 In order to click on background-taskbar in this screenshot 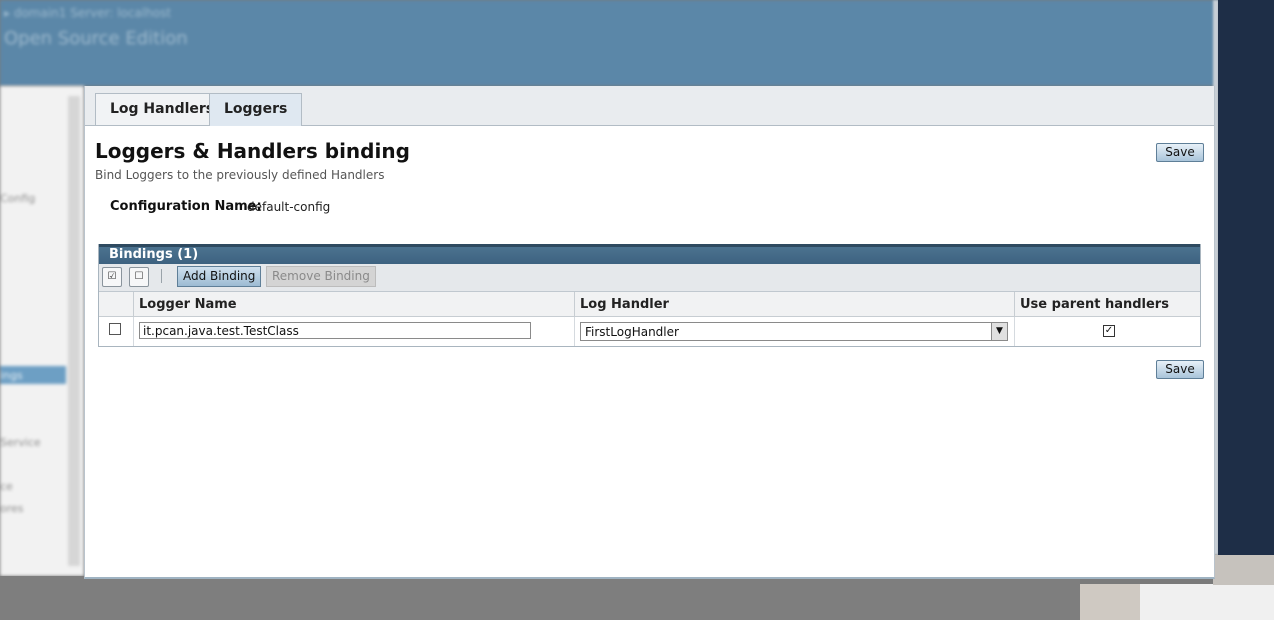, I will do `click(540, 598)`.